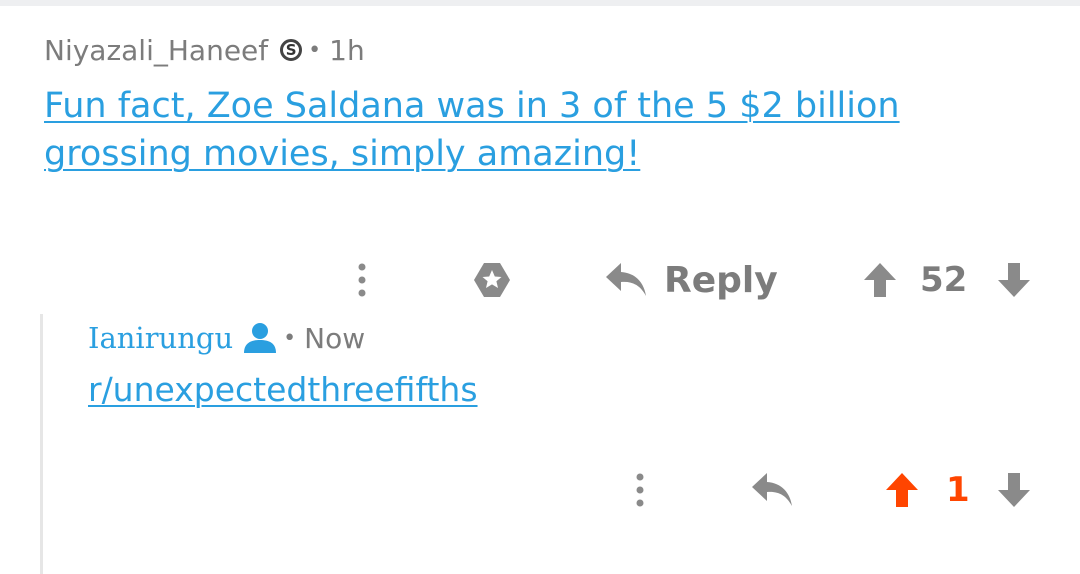  What do you see at coordinates (544, 280) in the screenshot?
I see `comment-actions: Reply 52` at bounding box center [544, 280].